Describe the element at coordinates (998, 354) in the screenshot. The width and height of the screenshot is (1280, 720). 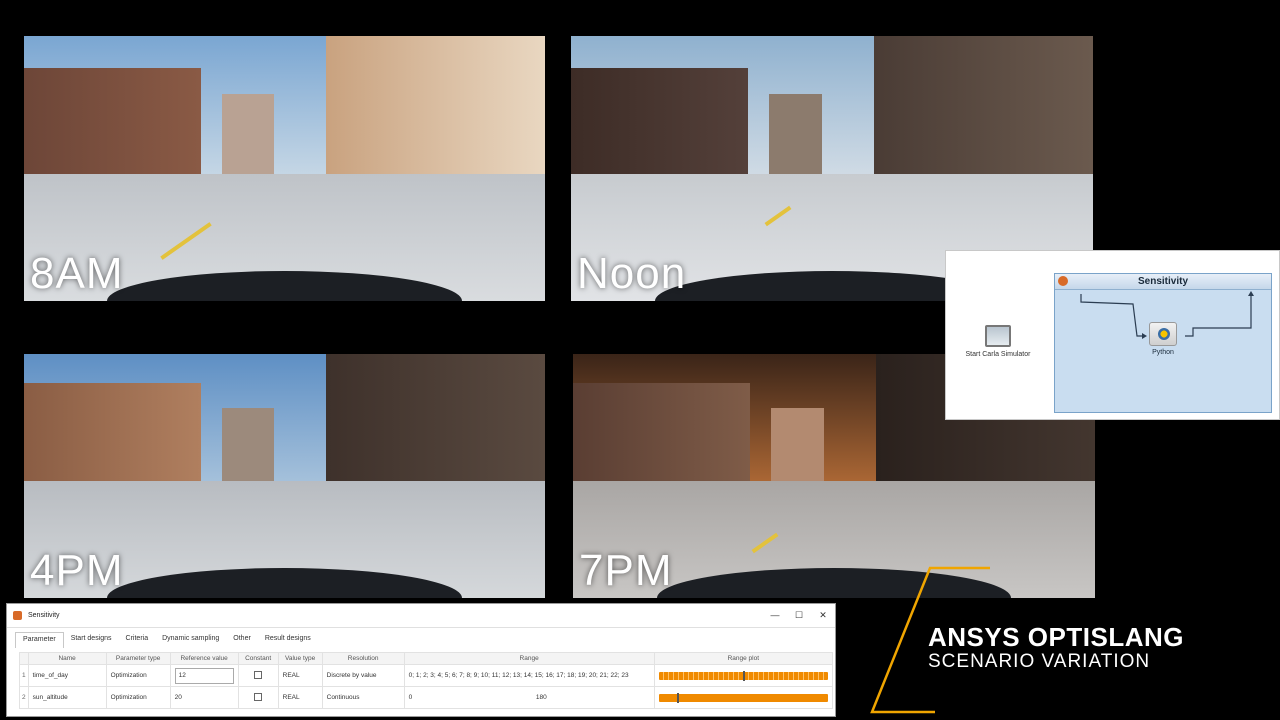
I see `start-carla-label: Start Carla Simulator` at that location.